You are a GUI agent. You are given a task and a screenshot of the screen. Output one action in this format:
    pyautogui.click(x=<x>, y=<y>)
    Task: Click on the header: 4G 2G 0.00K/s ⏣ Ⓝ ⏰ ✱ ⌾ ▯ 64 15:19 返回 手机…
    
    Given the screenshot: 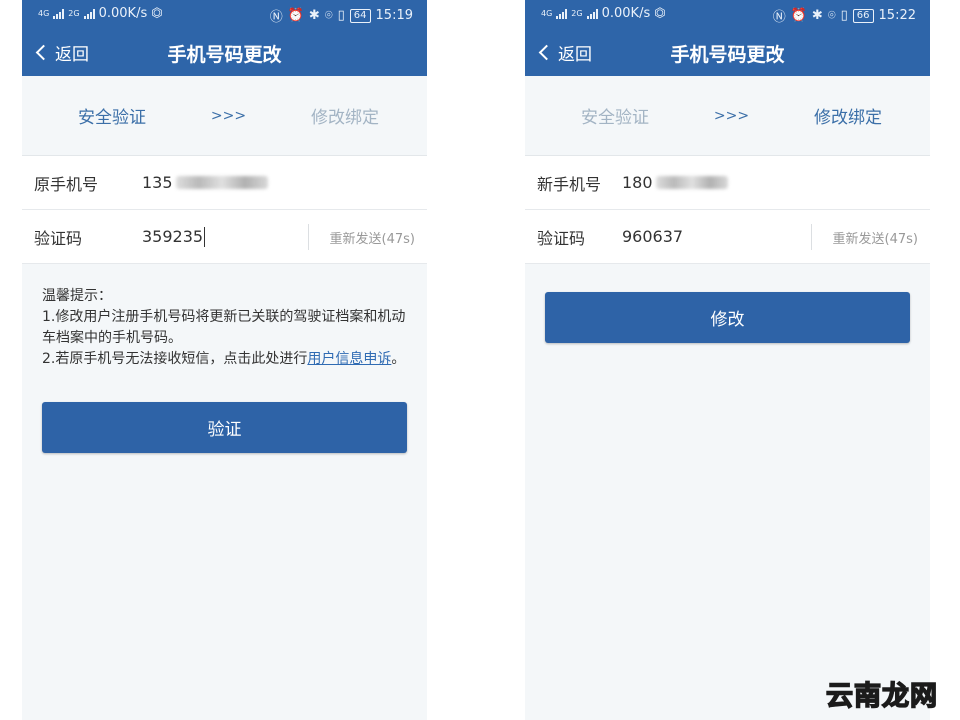 What is the action you would take?
    pyautogui.click(x=224, y=38)
    